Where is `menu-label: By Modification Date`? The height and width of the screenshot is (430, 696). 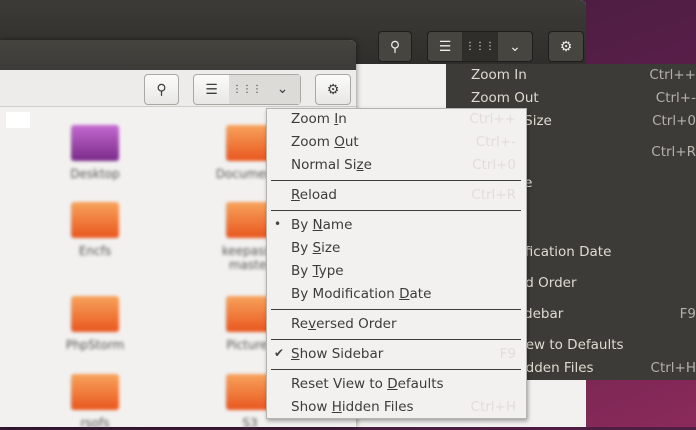 menu-label: By Modification Date is located at coordinates (361, 294).